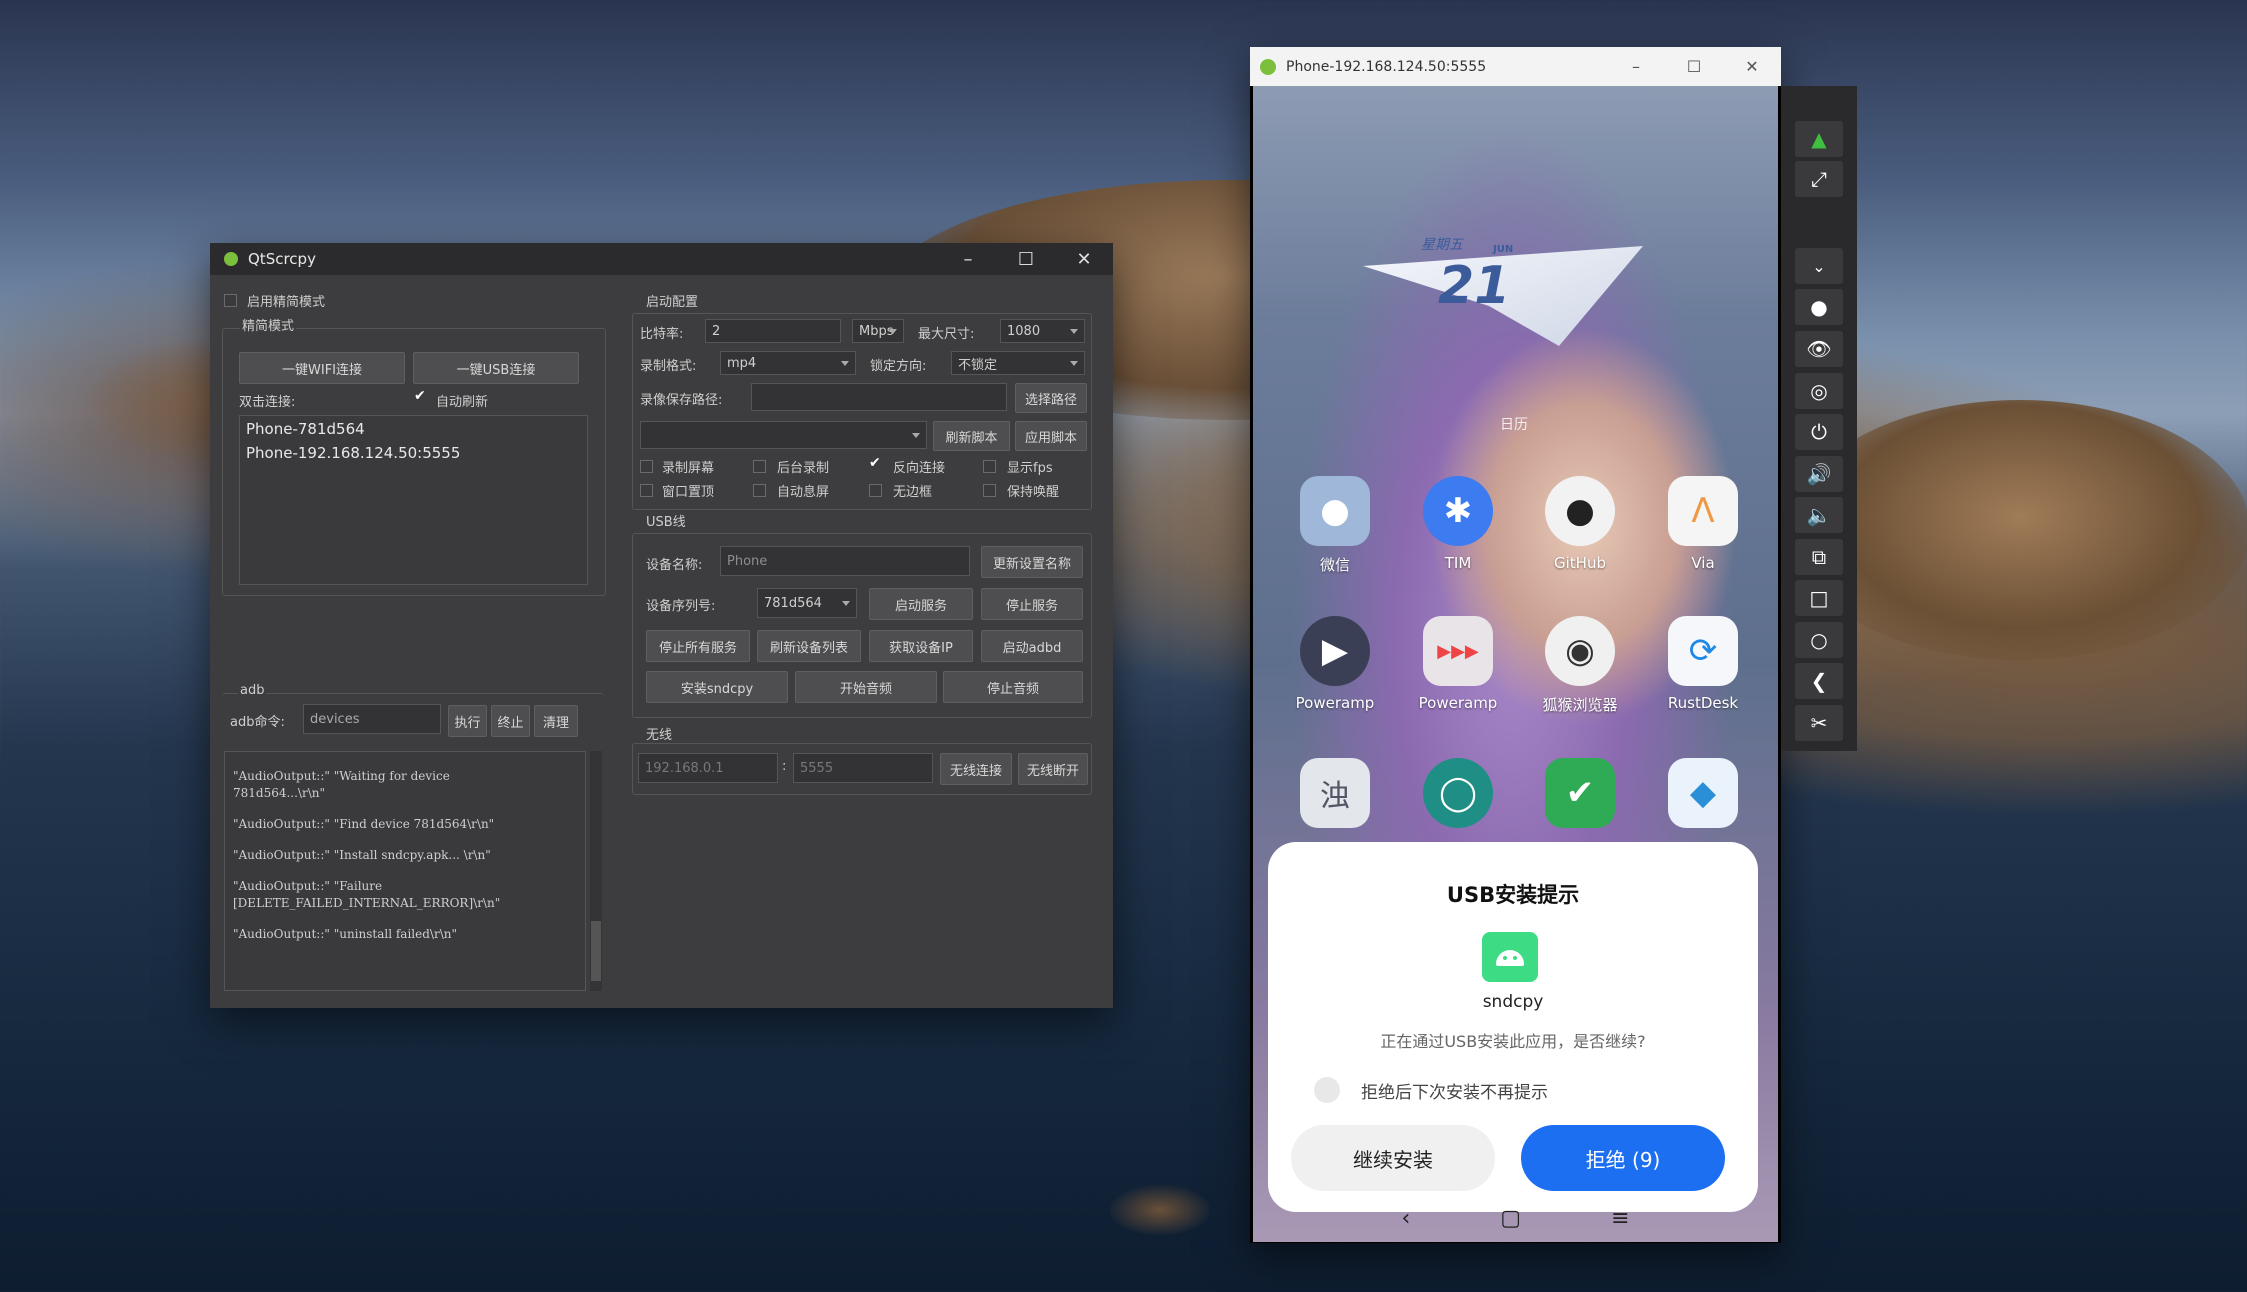 This screenshot has height=1292, width=2247. What do you see at coordinates (556, 721) in the screenshot?
I see `adb-clear-button: 清理` at bounding box center [556, 721].